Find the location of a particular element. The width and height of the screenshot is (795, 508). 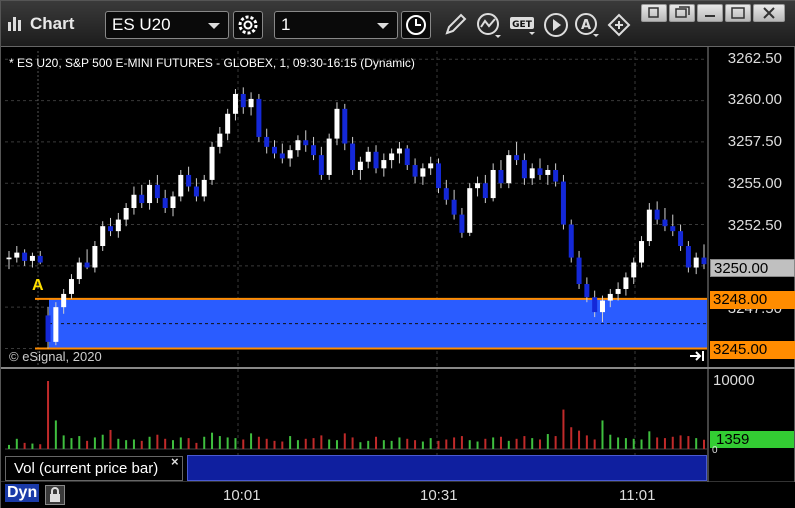

auto-icon: A is located at coordinates (587, 25).